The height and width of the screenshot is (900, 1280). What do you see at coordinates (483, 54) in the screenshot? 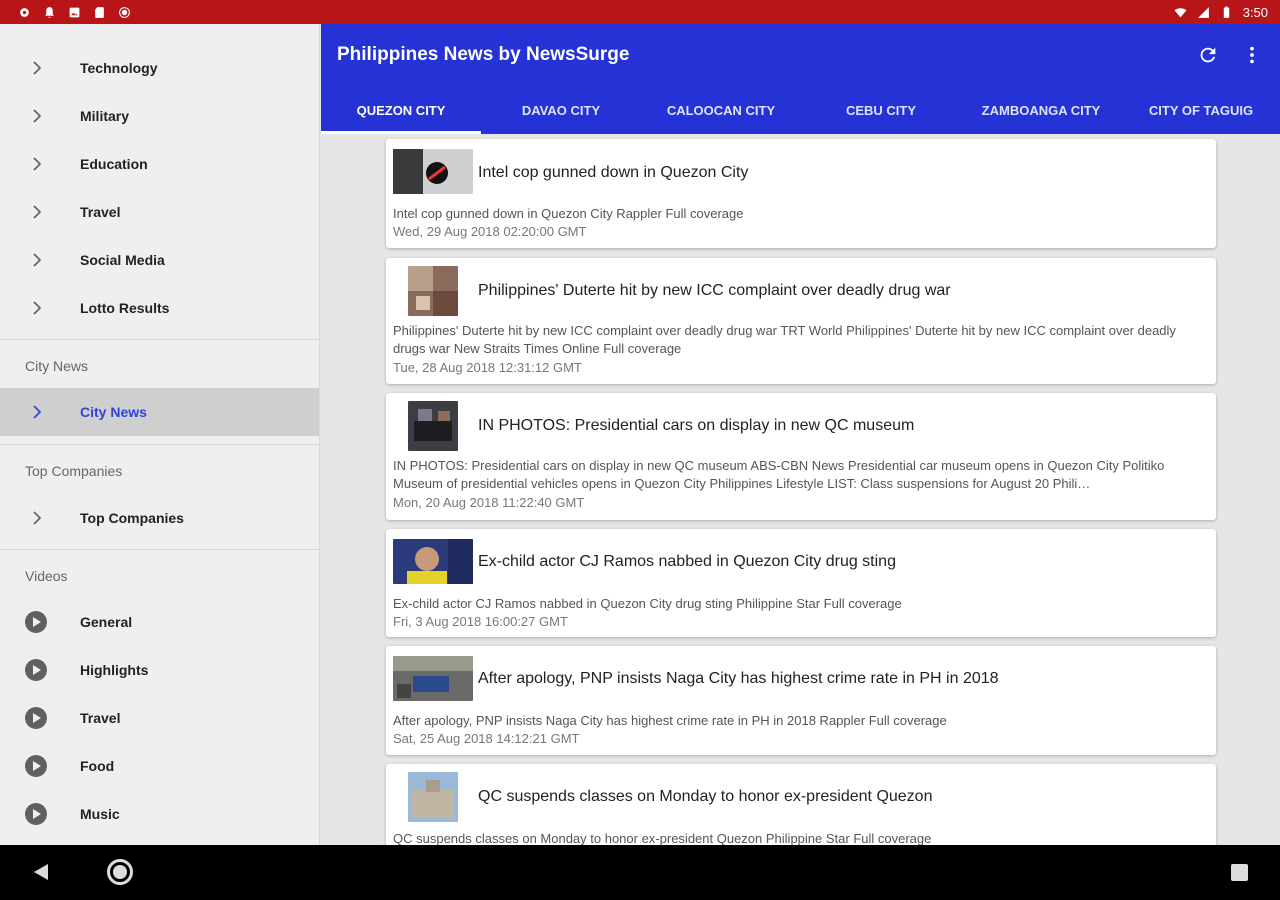
I see `app-title: Philippines News by NewsSurge` at bounding box center [483, 54].